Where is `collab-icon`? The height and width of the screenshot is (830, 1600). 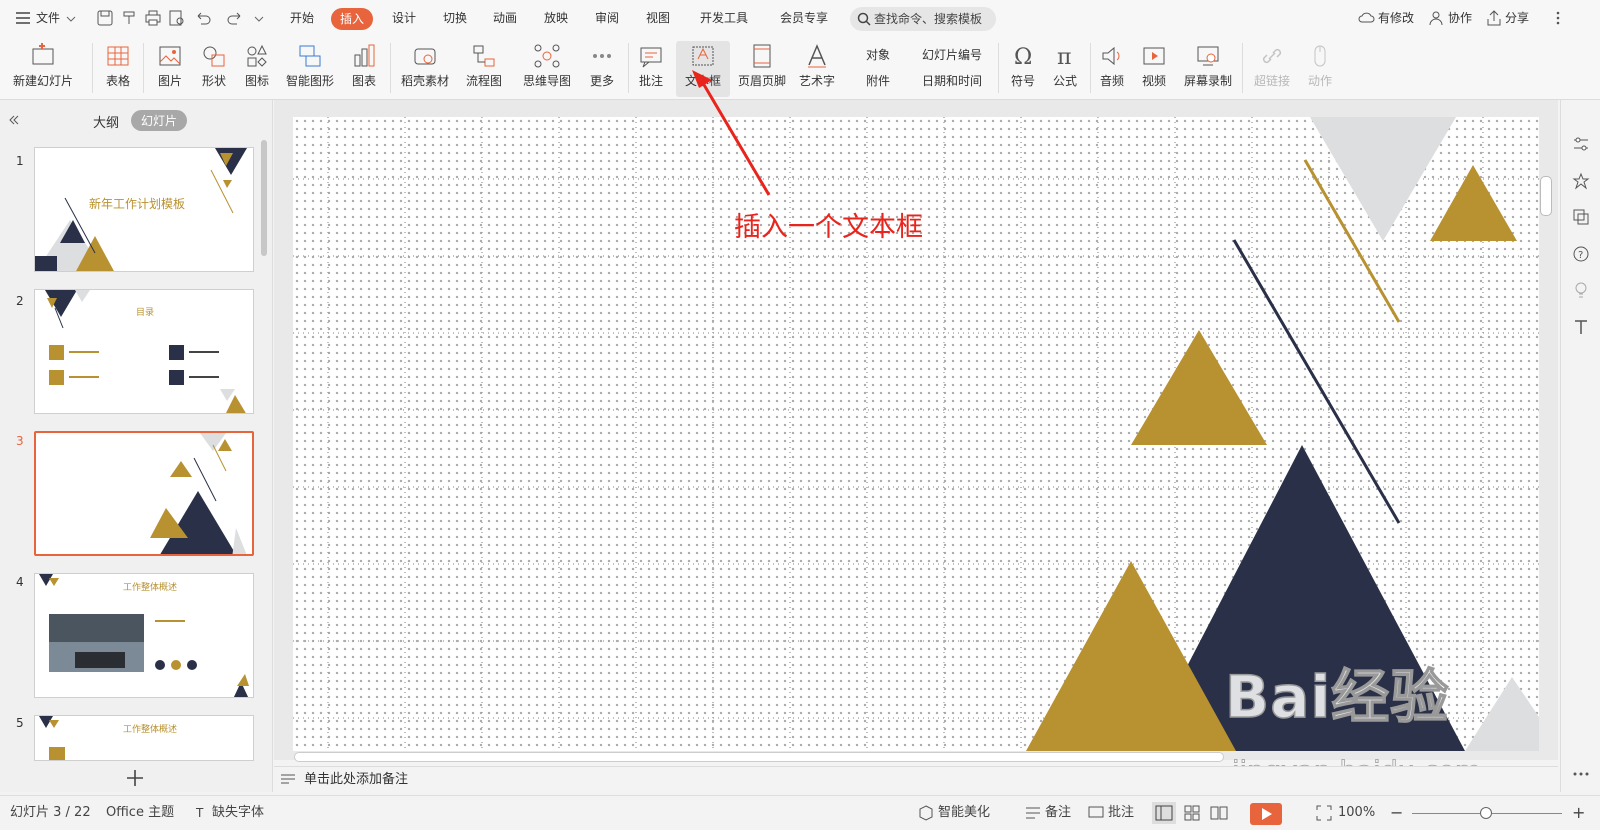 collab-icon is located at coordinates (1437, 18).